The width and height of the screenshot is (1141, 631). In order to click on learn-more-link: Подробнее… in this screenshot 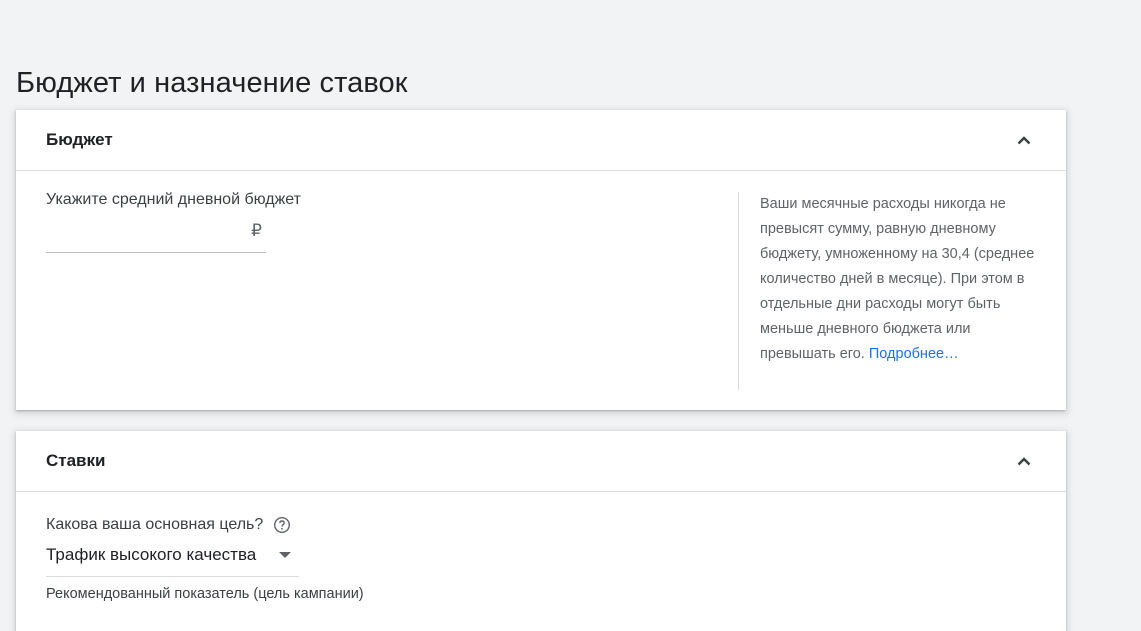, I will do `click(914, 354)`.